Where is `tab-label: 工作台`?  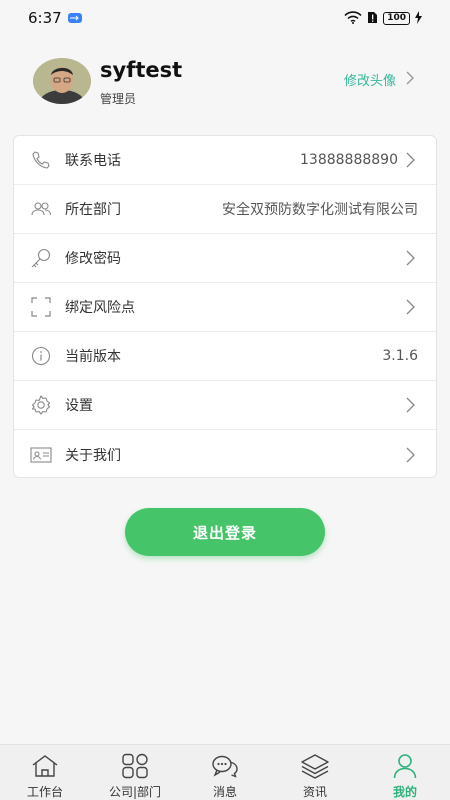
tab-label: 工作台 is located at coordinates (44, 792).